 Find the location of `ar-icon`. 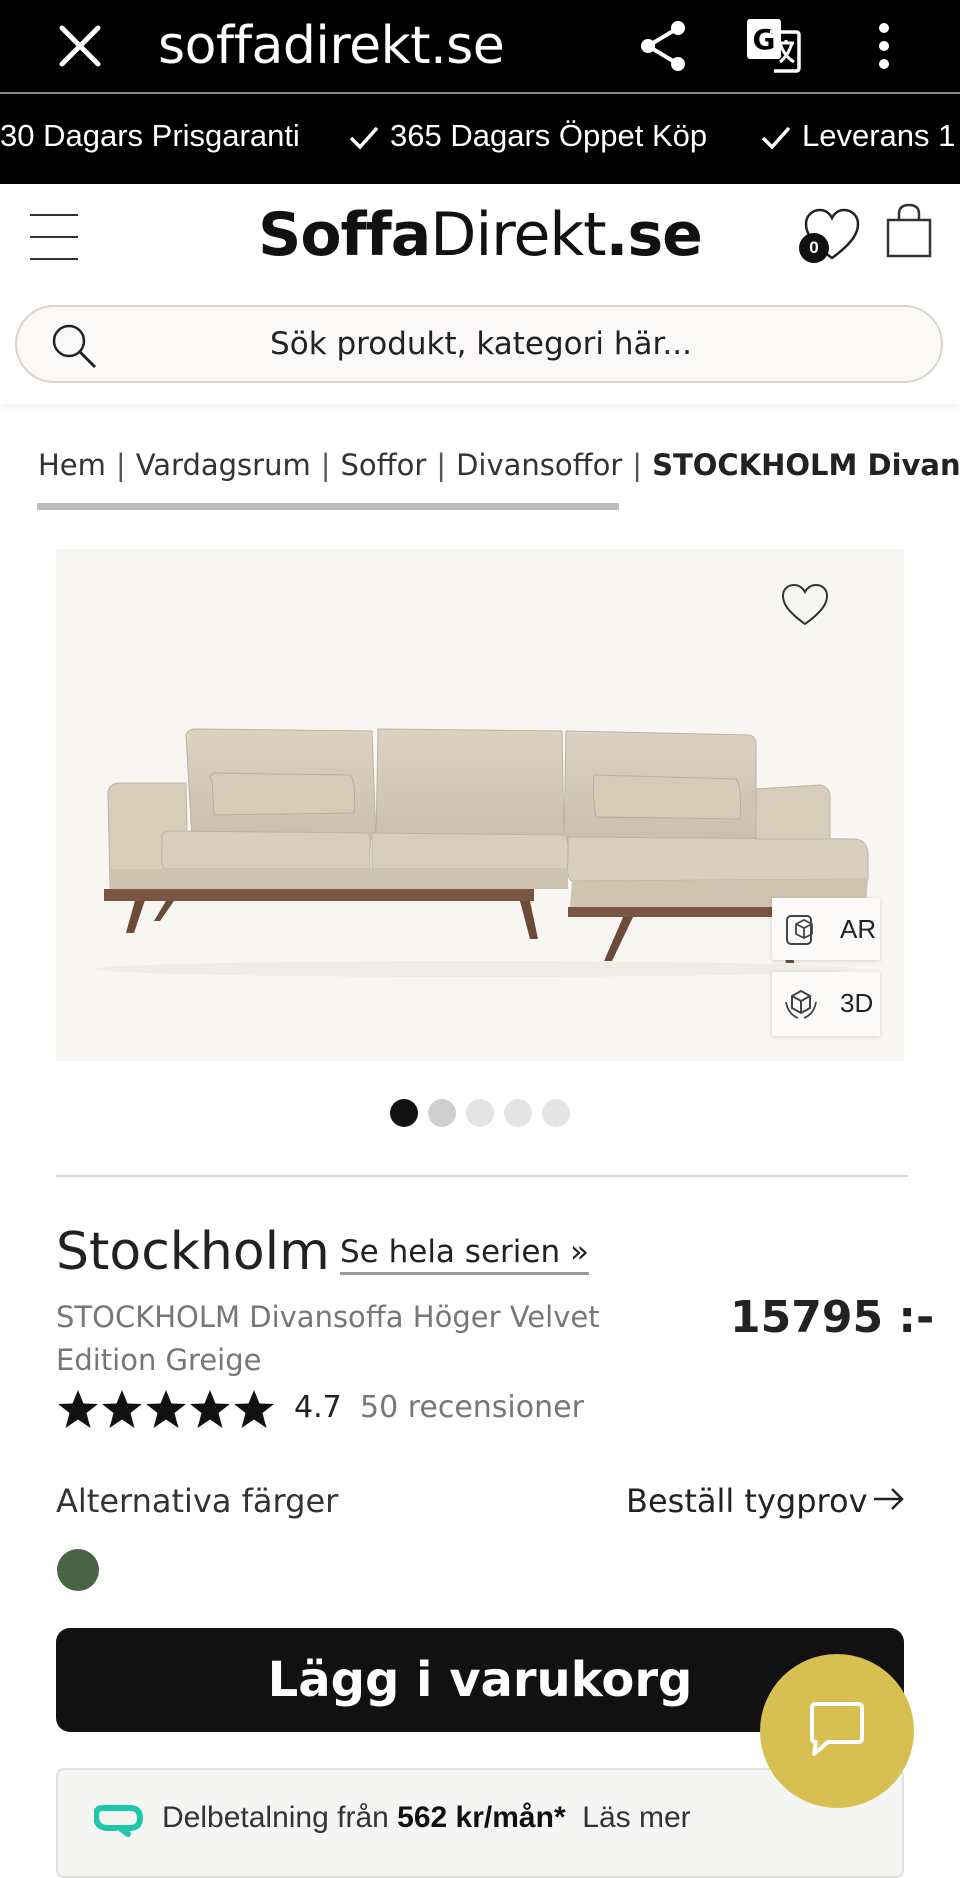

ar-icon is located at coordinates (799, 930).